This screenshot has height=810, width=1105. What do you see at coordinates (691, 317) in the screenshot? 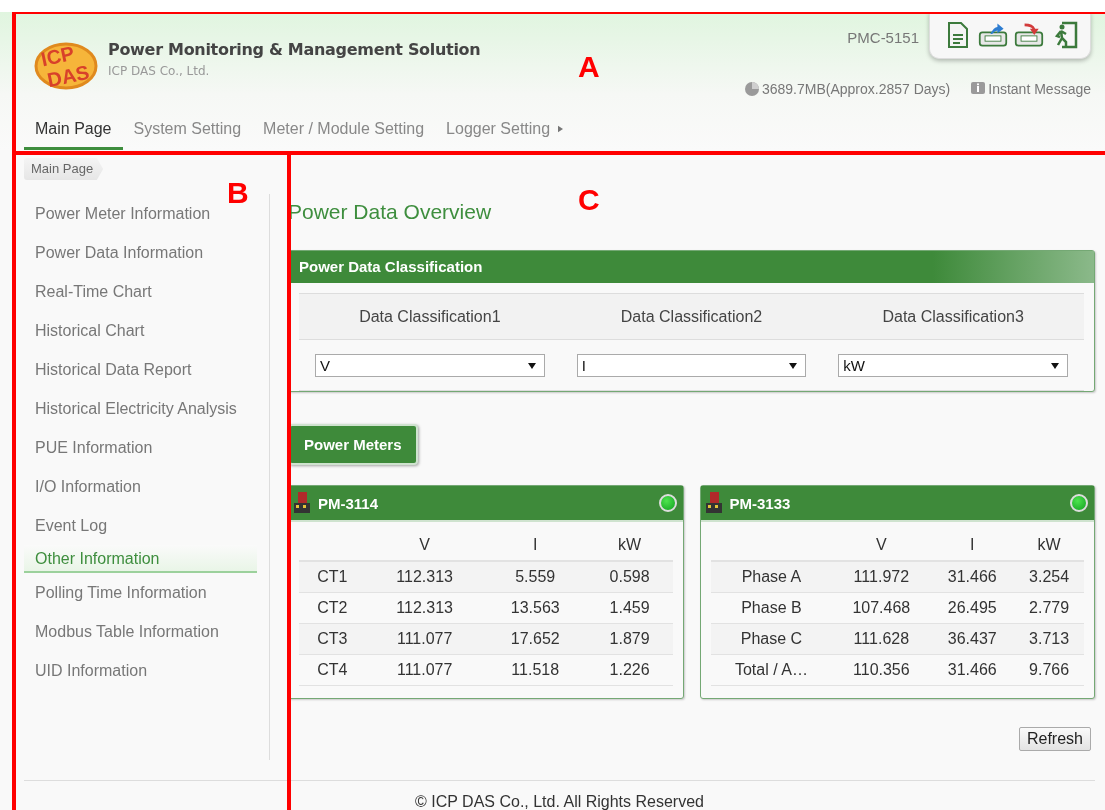
I see `column-heading: Data Classification2` at bounding box center [691, 317].